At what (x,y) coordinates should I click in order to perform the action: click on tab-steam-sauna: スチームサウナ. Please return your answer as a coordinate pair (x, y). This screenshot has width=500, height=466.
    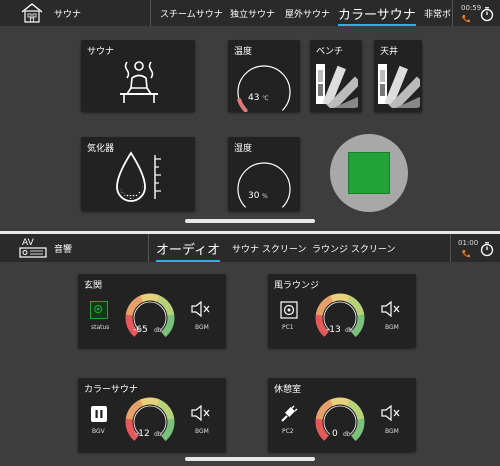
    Looking at the image, I should click on (191, 13).